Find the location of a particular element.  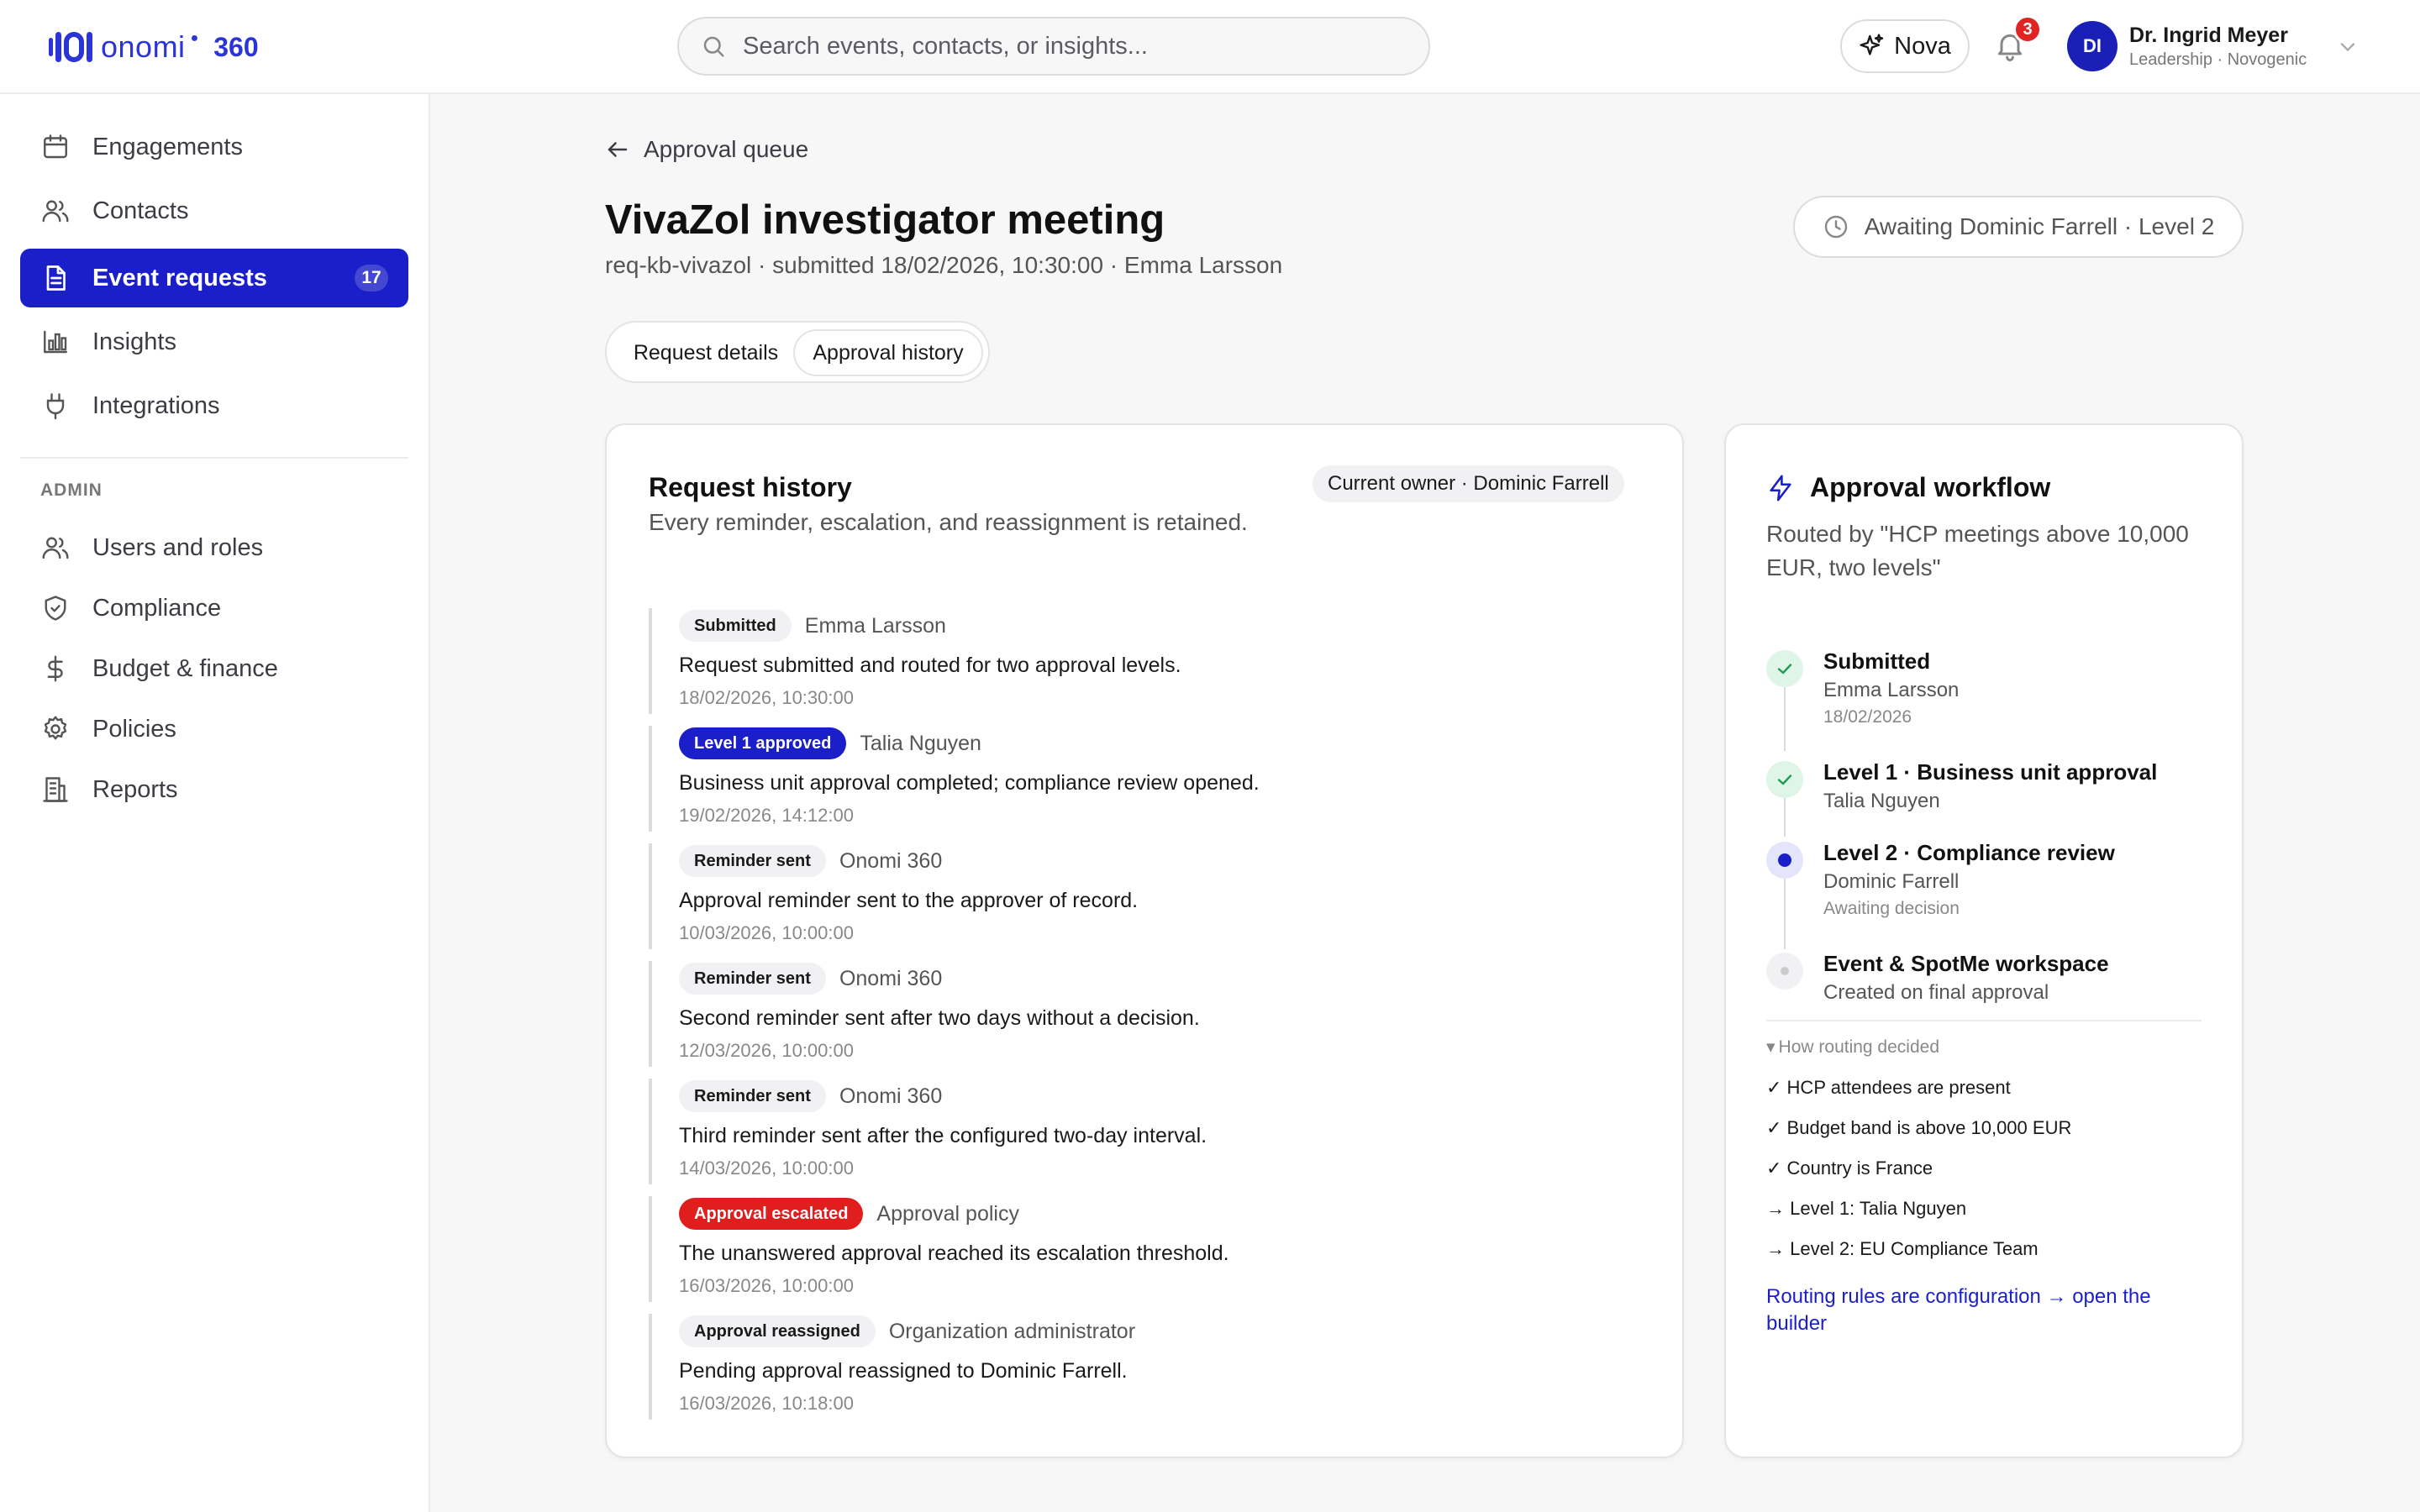

gear-icon is located at coordinates (55, 728).